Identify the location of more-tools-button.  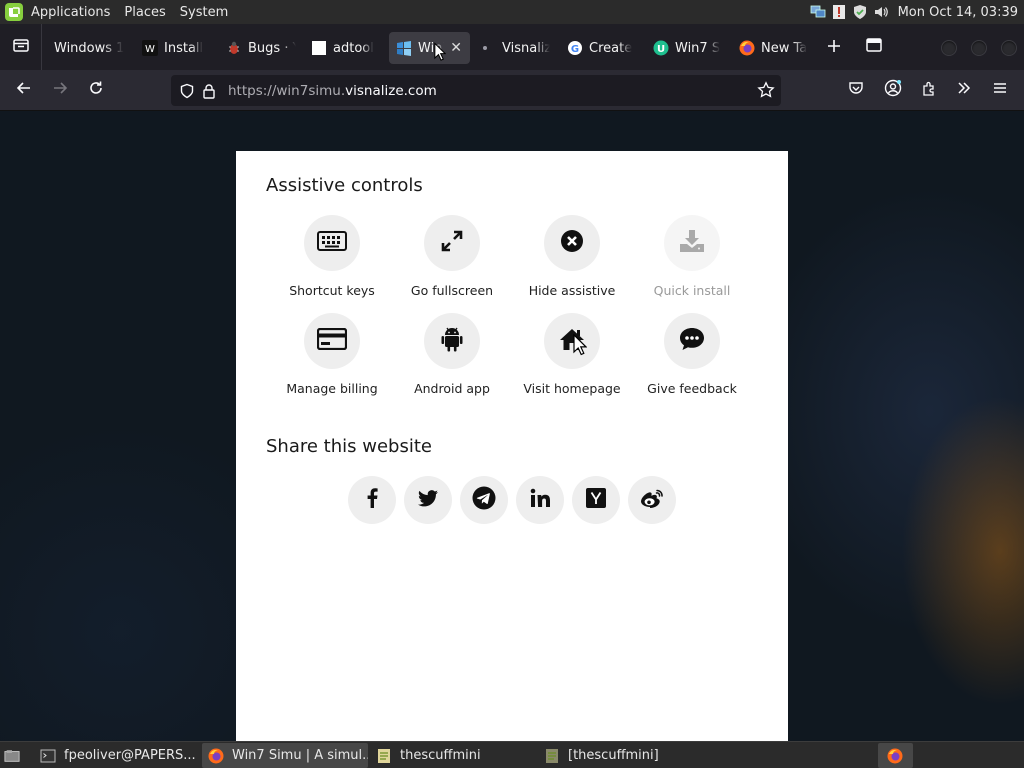
(964, 90).